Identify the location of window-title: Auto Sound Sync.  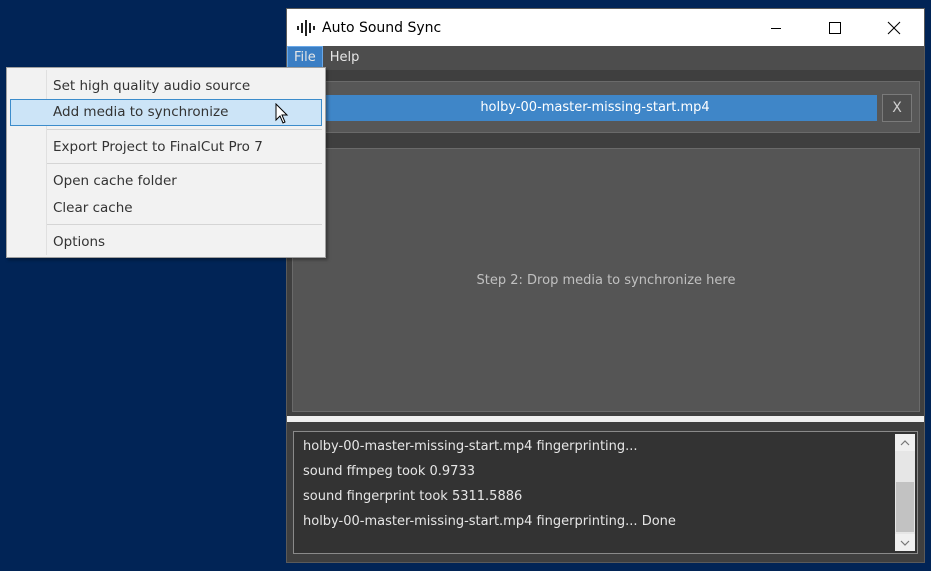
(382, 27).